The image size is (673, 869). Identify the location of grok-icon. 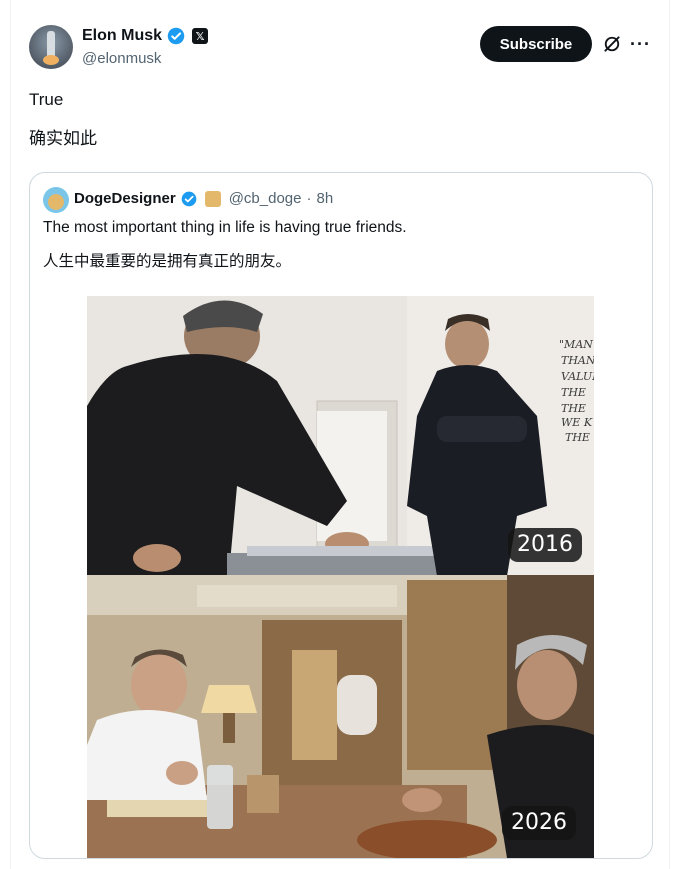
(612, 44).